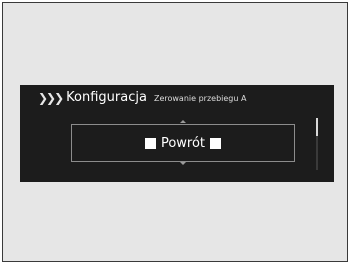  I want to click on return-option-label: Powrót, so click(183, 143).